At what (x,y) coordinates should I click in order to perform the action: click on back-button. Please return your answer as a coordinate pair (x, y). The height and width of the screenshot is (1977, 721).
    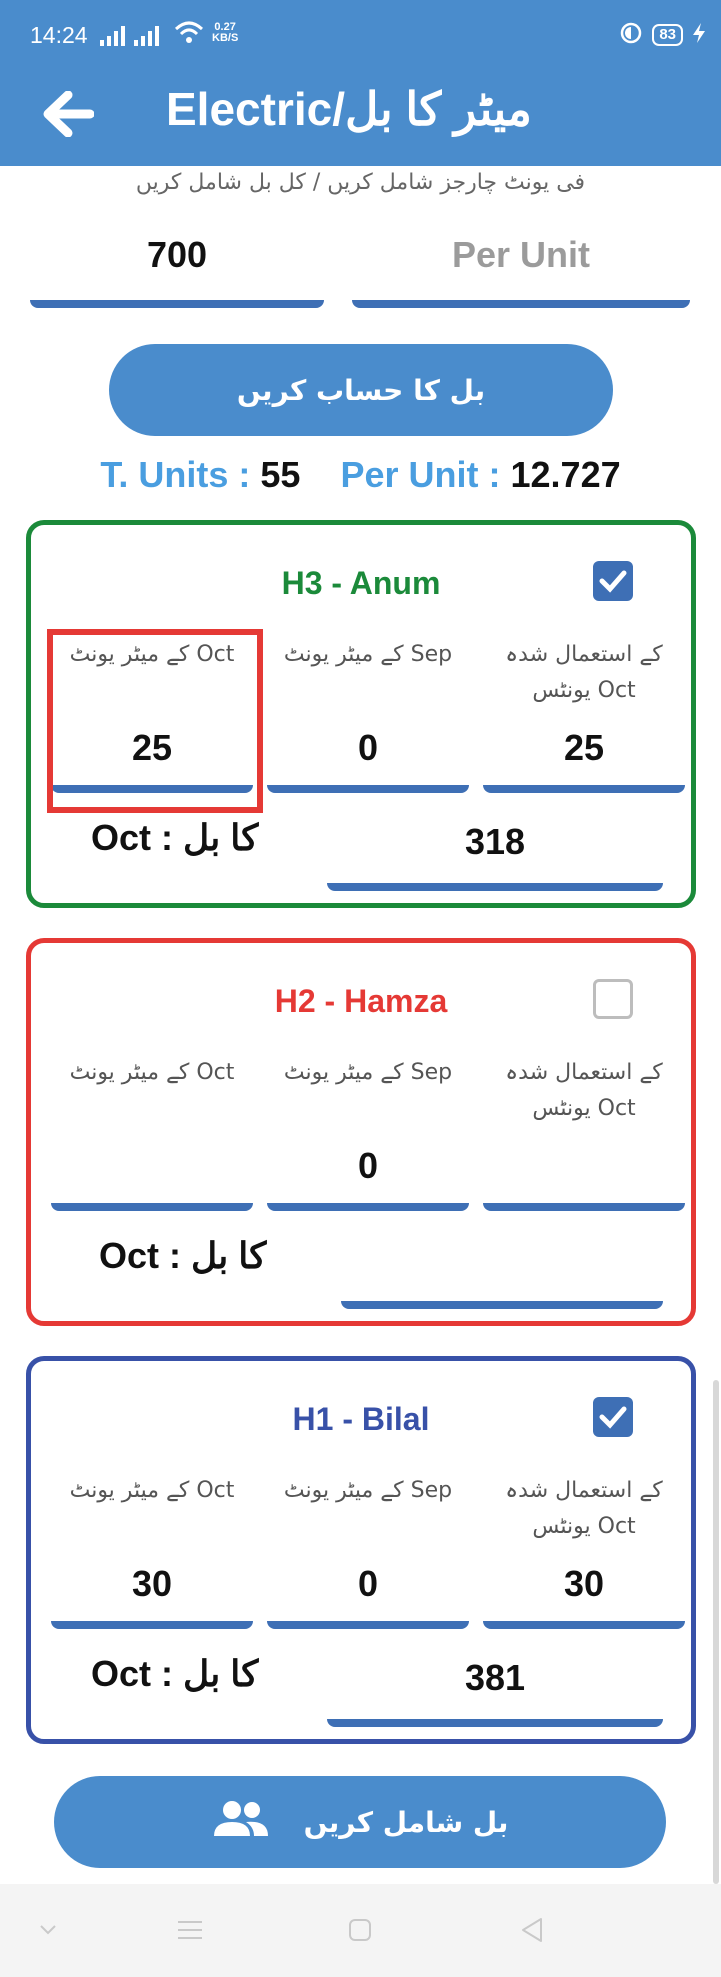
    Looking at the image, I should click on (68, 114).